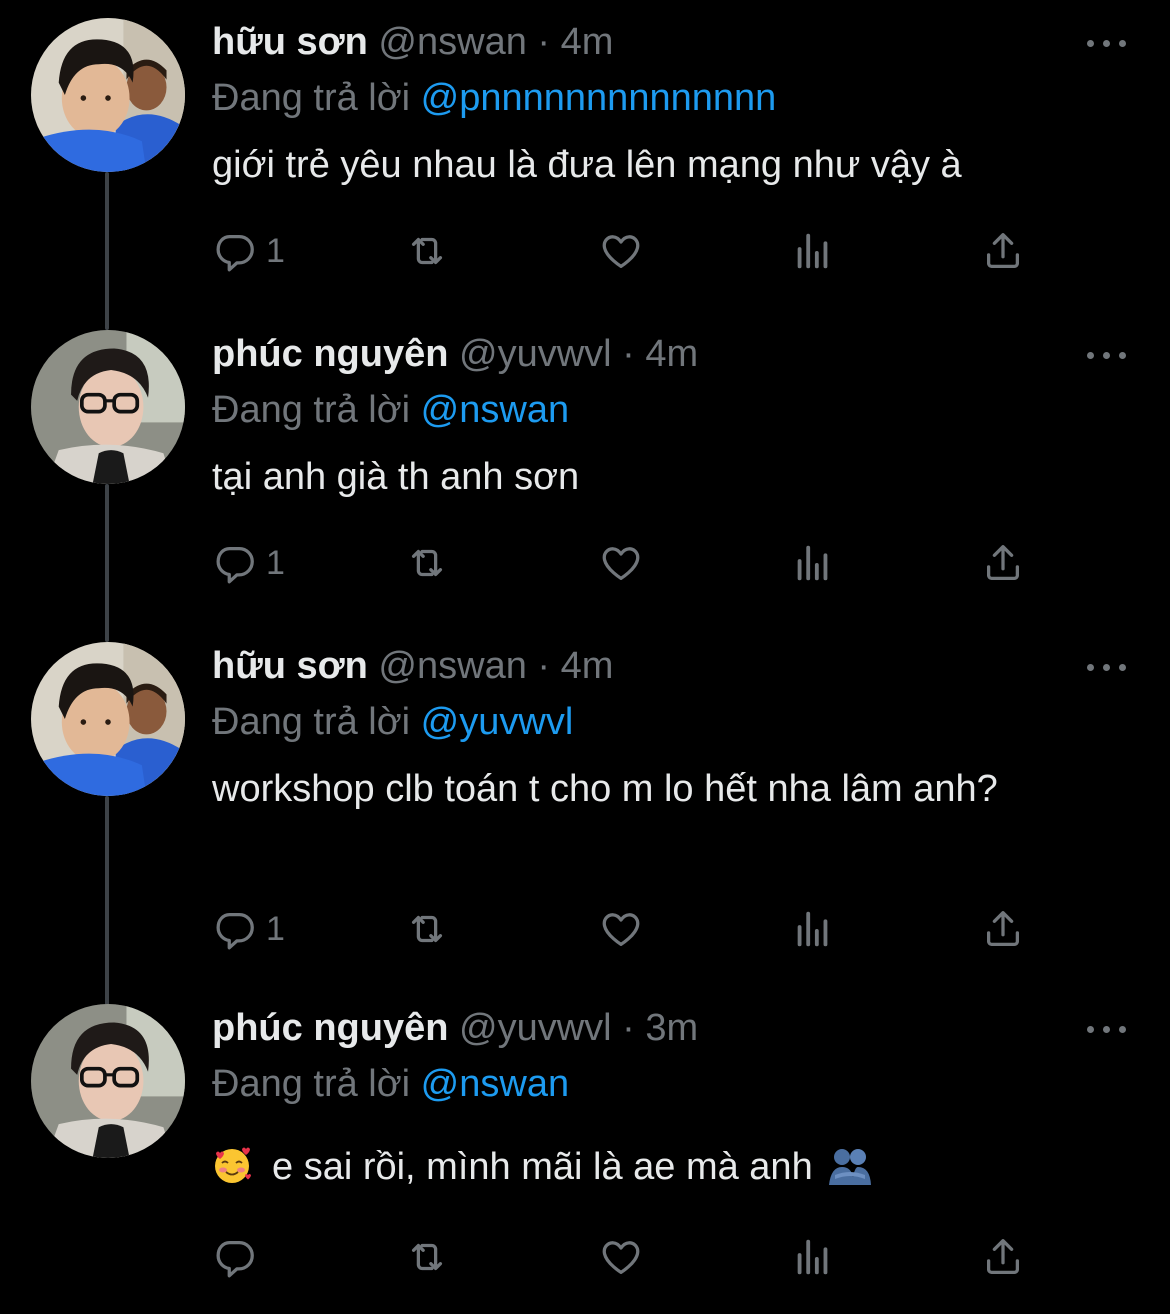 This screenshot has height=1314, width=1170. I want to click on tweet-text: e sai rồi, mình mãi là ae mà anh, so click(542, 1167).